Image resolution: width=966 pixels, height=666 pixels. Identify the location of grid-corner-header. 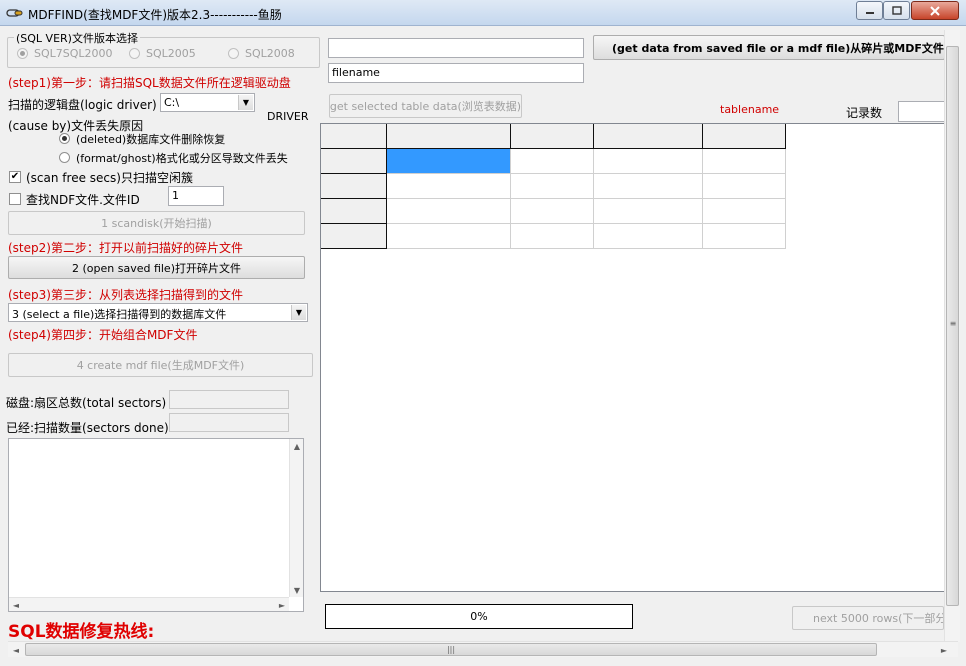
(354, 136).